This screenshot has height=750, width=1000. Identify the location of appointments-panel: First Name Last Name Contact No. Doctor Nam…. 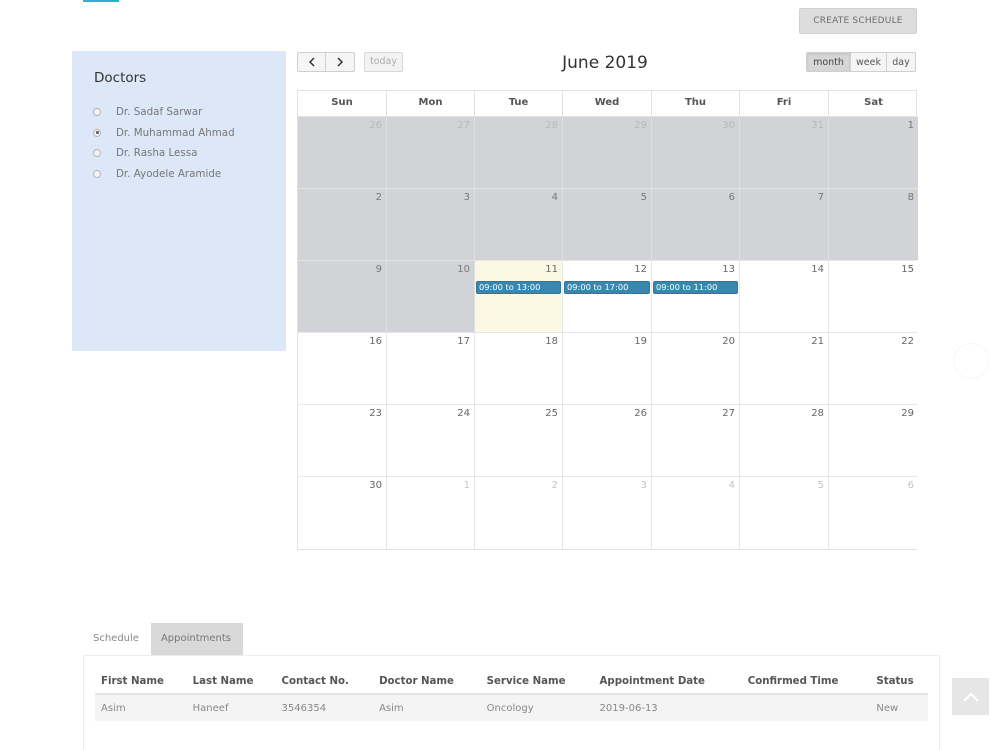
(511, 702).